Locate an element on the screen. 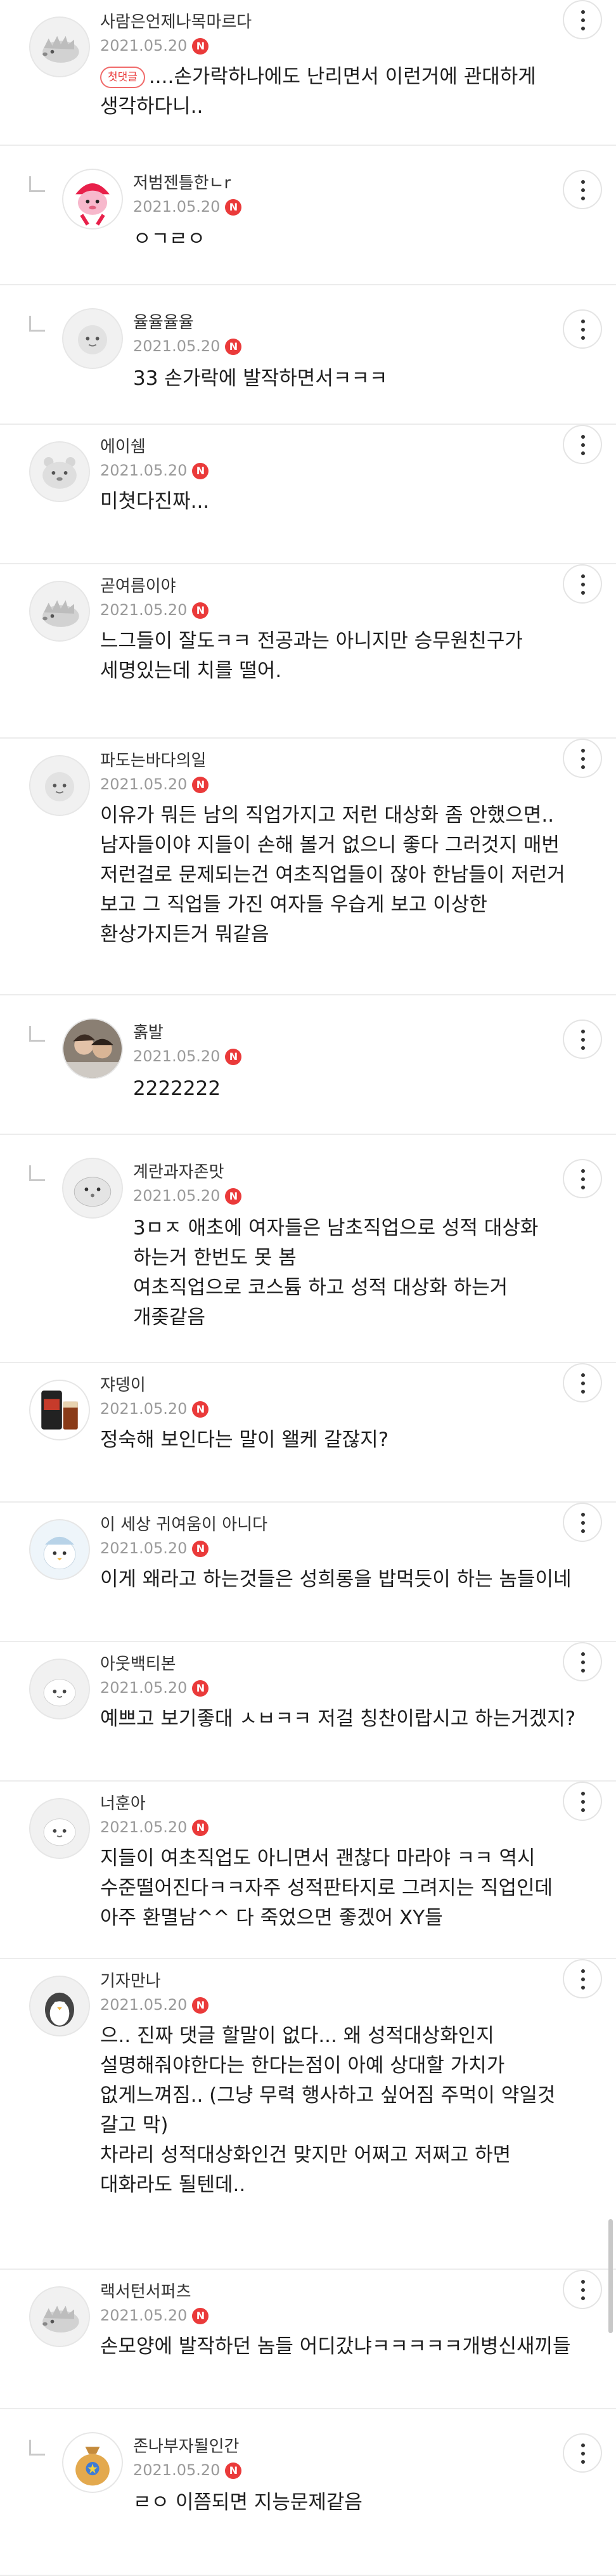 Image resolution: width=616 pixels, height=2576 pixels. nickname: 율율율율 is located at coordinates (163, 321).